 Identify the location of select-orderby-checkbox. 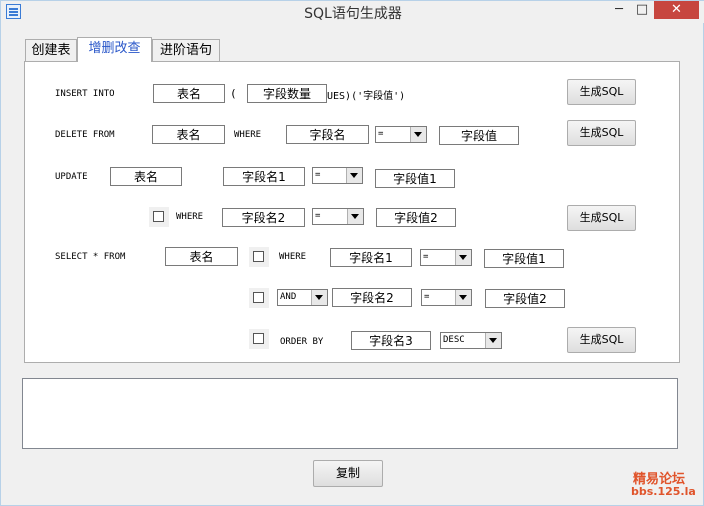
(259, 339).